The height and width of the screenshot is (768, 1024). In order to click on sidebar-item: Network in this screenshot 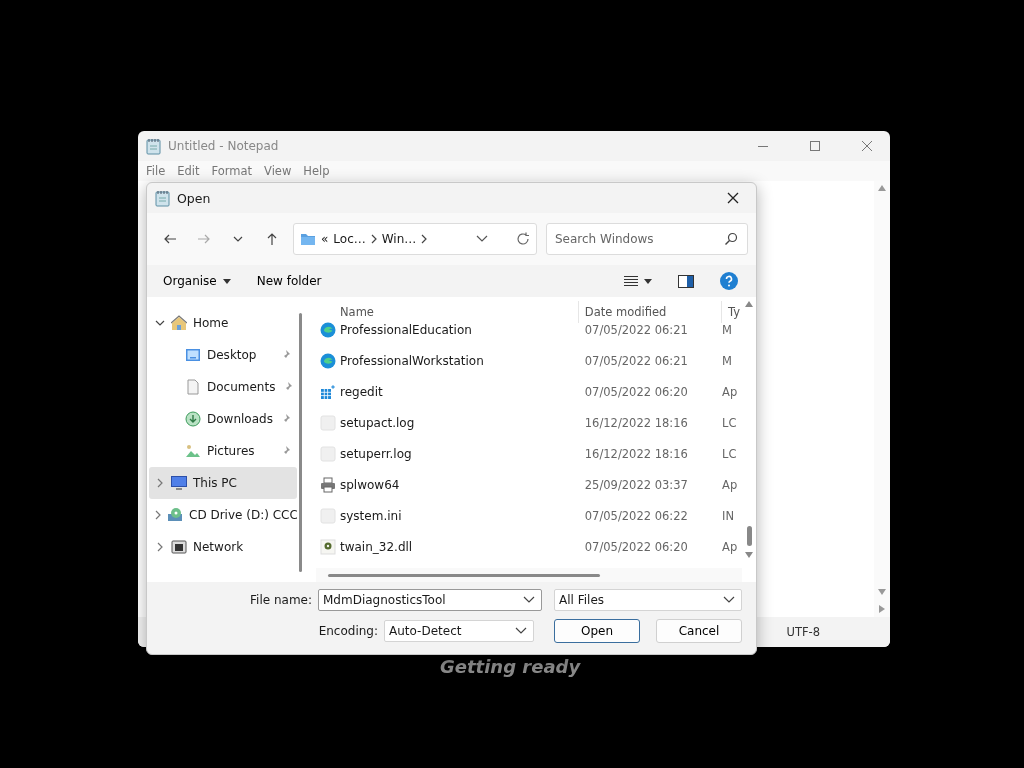, I will do `click(223, 547)`.